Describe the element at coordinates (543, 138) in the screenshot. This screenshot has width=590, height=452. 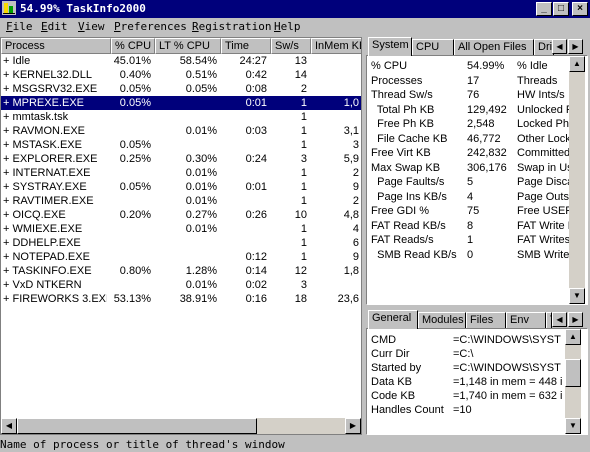
I see `stat-label-right: Other Locked` at that location.